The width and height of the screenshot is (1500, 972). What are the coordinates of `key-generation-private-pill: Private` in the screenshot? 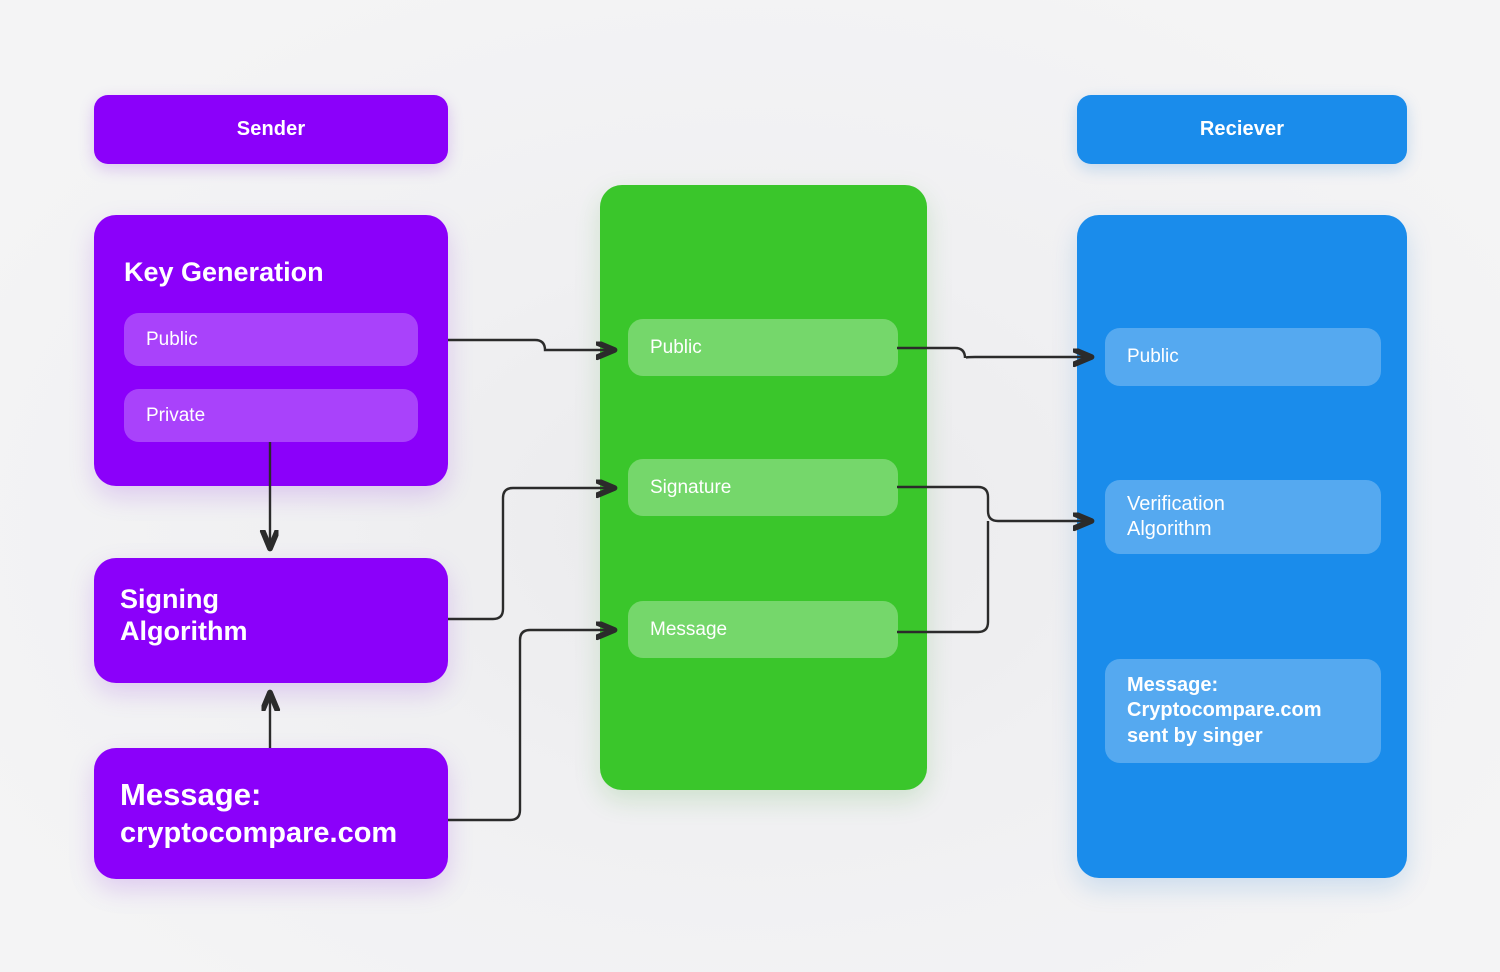 It's located at (271, 415).